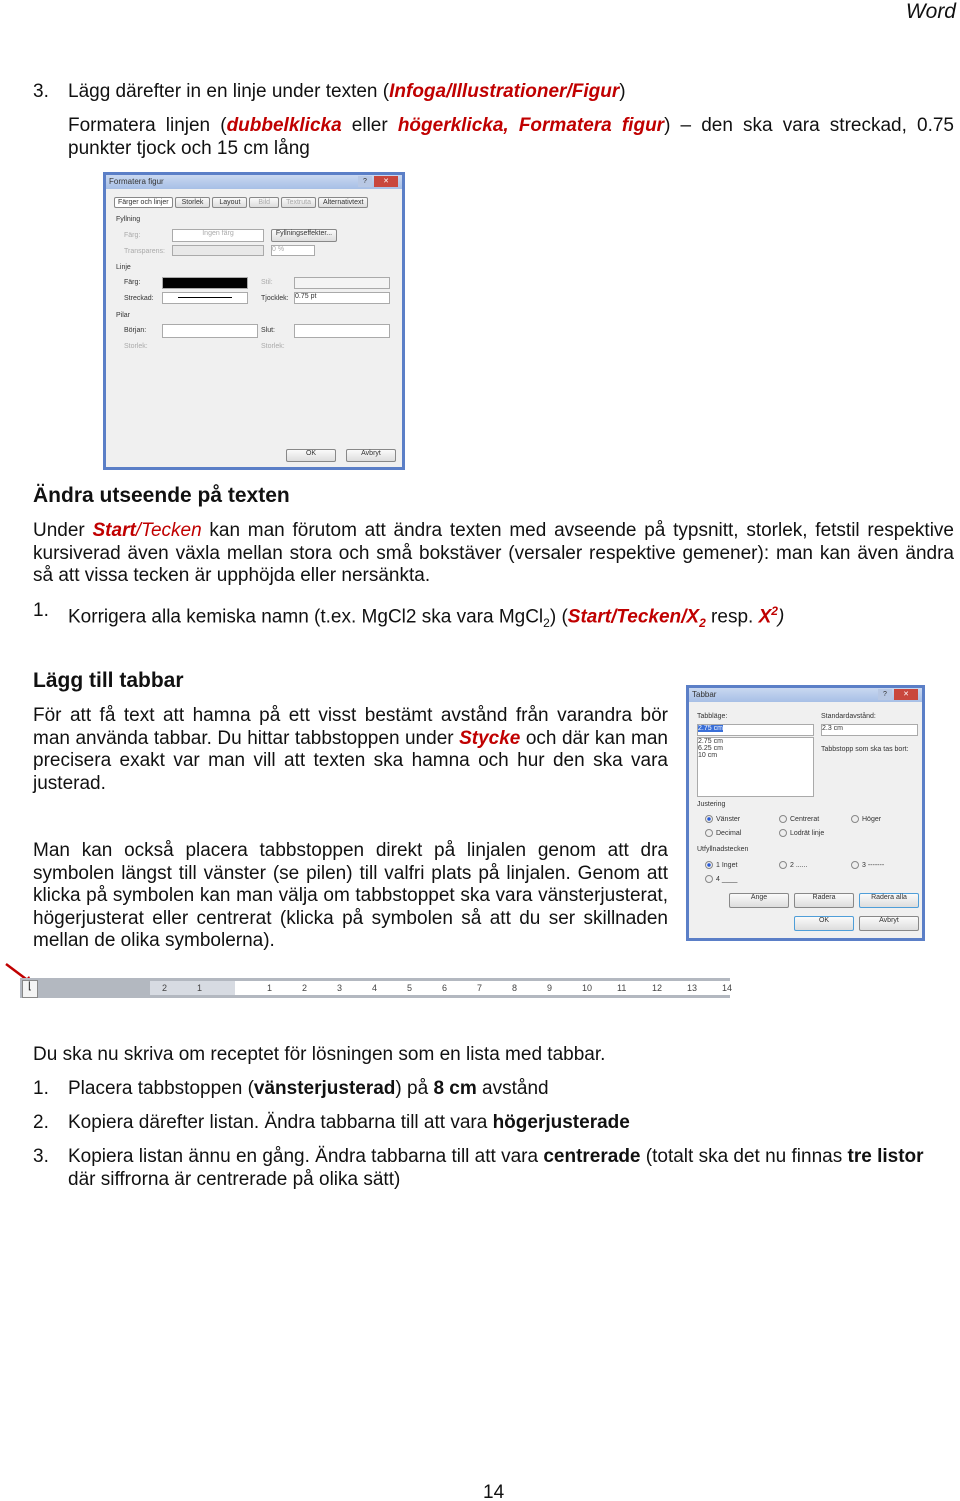 Image resolution: width=960 pixels, height=1501 pixels. I want to click on ruler-tick-label: 7, so click(480, 988).